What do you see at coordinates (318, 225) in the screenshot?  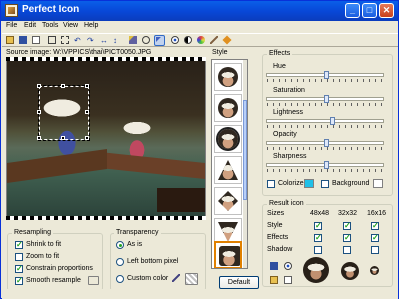 I see `style-48-checkbox` at bounding box center [318, 225].